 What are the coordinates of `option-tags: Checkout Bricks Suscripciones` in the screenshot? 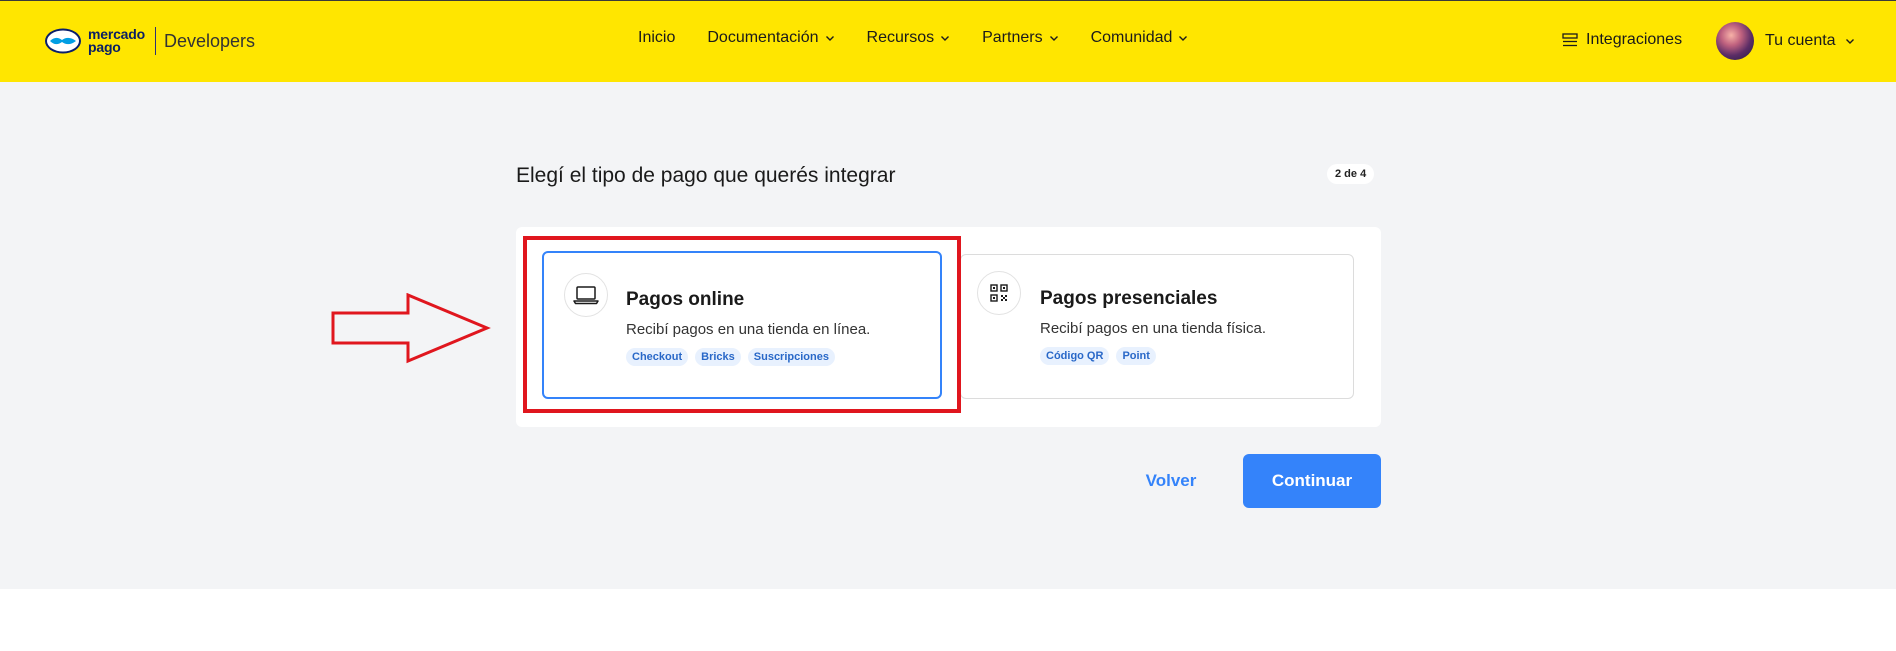 It's located at (734, 357).